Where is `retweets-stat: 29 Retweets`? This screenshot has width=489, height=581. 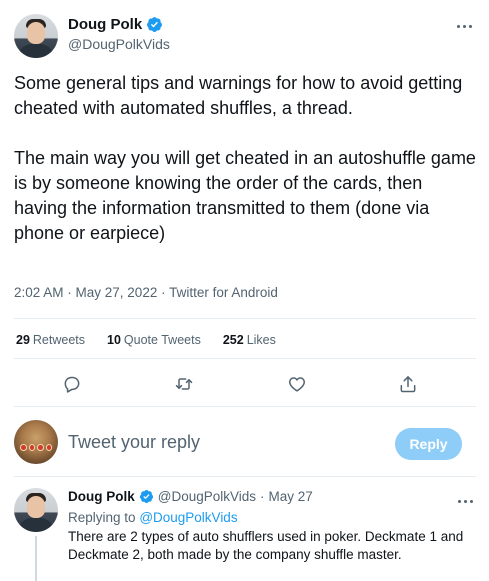
retweets-stat: 29 Retweets is located at coordinates (50, 340).